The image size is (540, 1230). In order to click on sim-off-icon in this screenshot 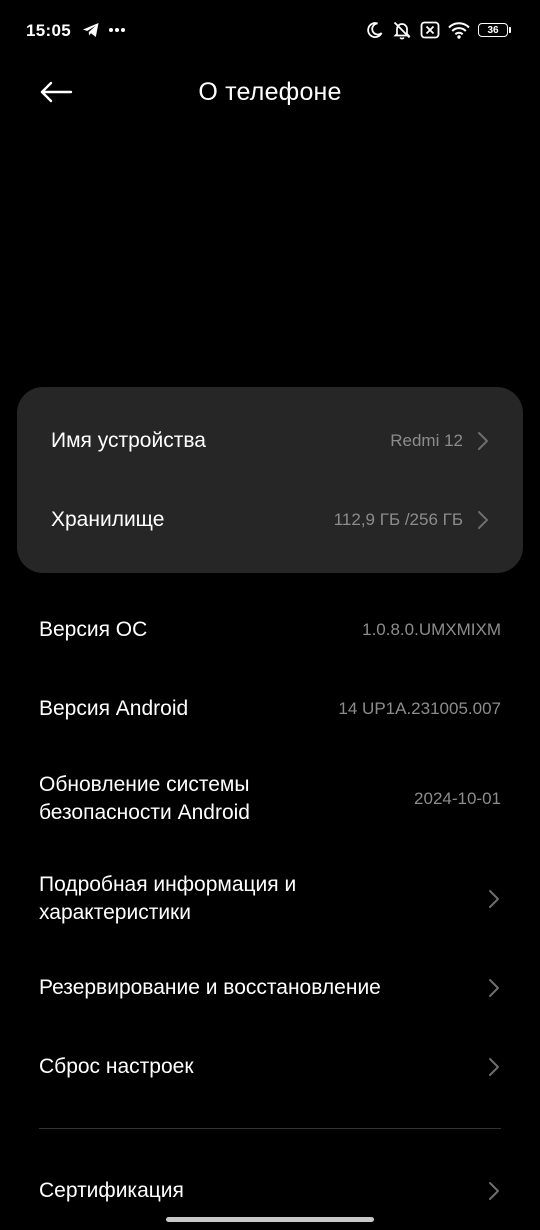, I will do `click(430, 30)`.